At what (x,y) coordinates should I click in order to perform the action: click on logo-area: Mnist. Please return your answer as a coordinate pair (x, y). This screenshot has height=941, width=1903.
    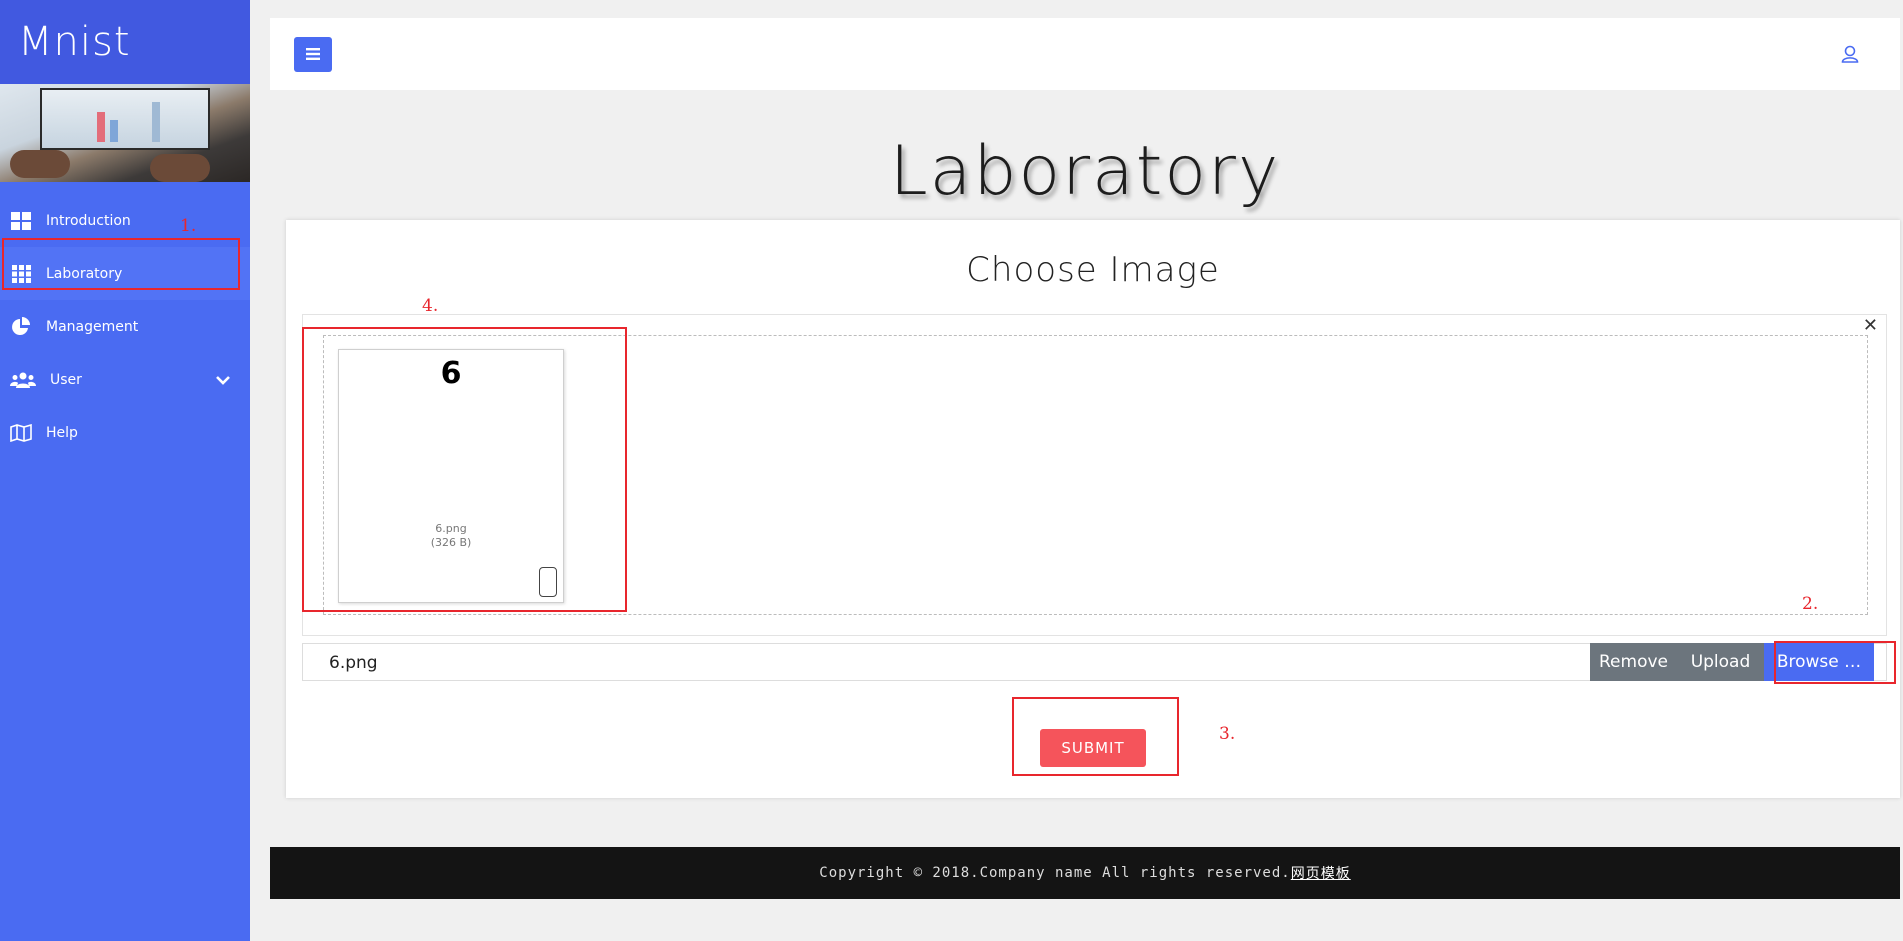
    Looking at the image, I should click on (125, 42).